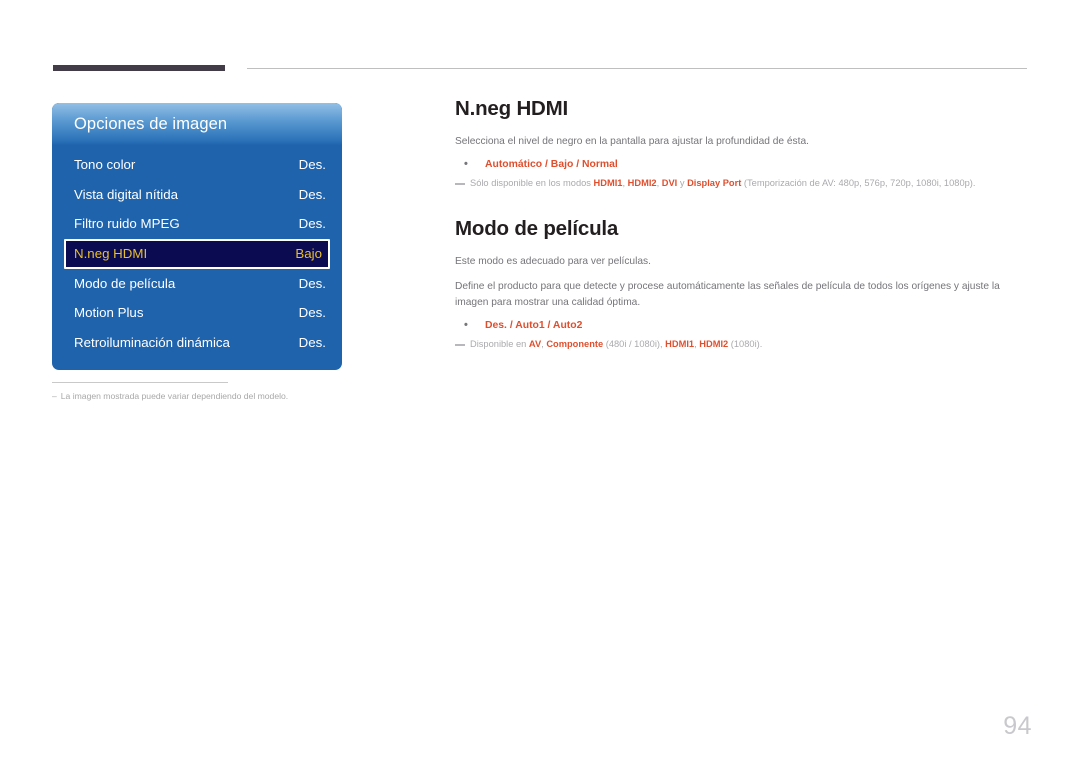 Image resolution: width=1080 pixels, height=763 pixels. Describe the element at coordinates (152, 342) in the screenshot. I see `osd-menu-row-label: Retroiluminación dinámica` at that location.